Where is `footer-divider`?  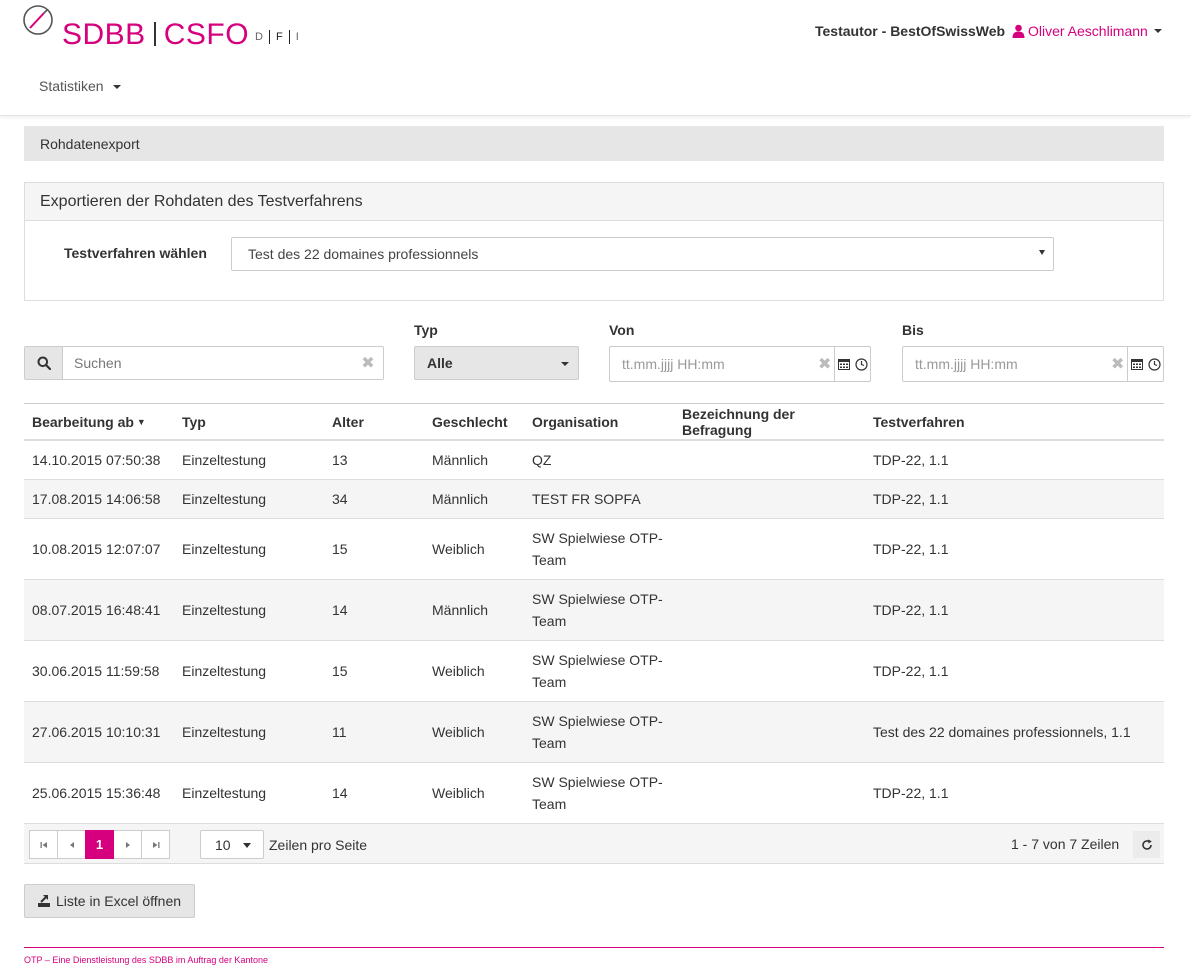 footer-divider is located at coordinates (594, 947).